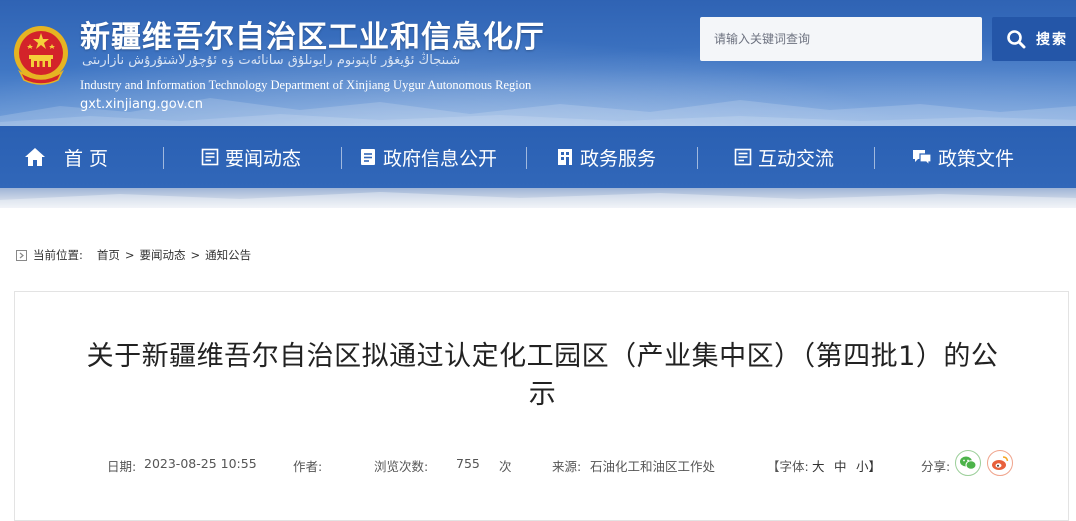 This screenshot has width=1076, height=521. I want to click on font-size-medium-button: 中, so click(840, 465).